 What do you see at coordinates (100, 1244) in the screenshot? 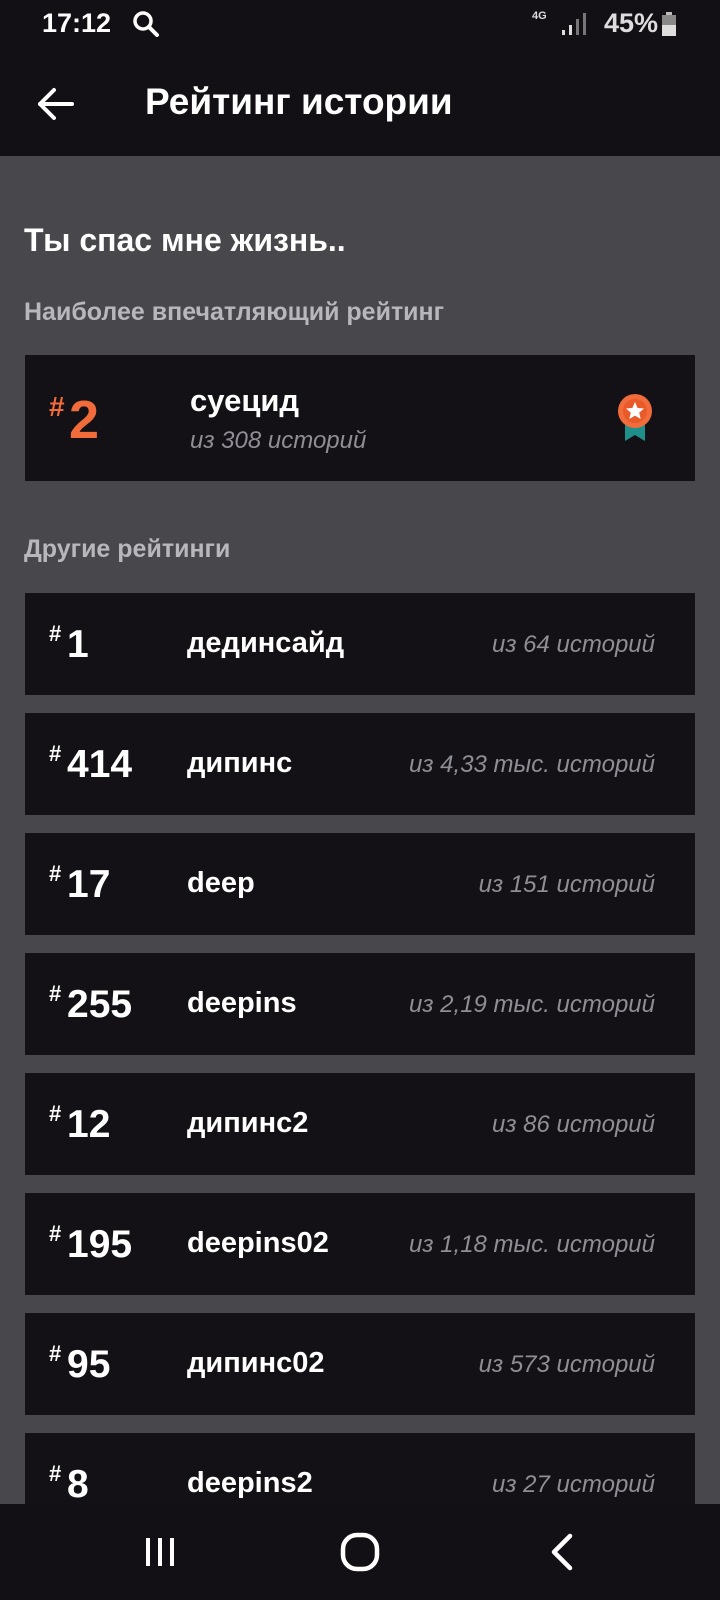
I see `rank-number: 195` at bounding box center [100, 1244].